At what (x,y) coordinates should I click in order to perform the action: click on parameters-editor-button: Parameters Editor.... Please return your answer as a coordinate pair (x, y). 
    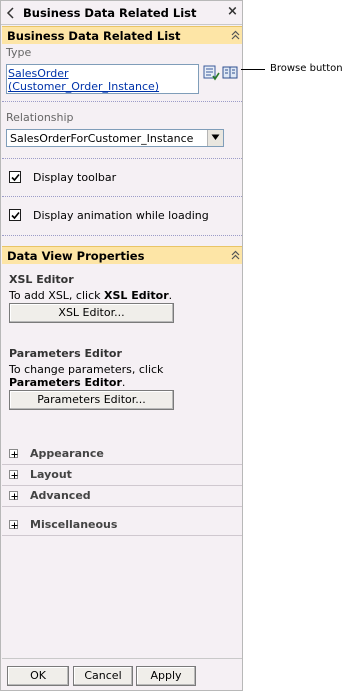
    Looking at the image, I should click on (91, 400).